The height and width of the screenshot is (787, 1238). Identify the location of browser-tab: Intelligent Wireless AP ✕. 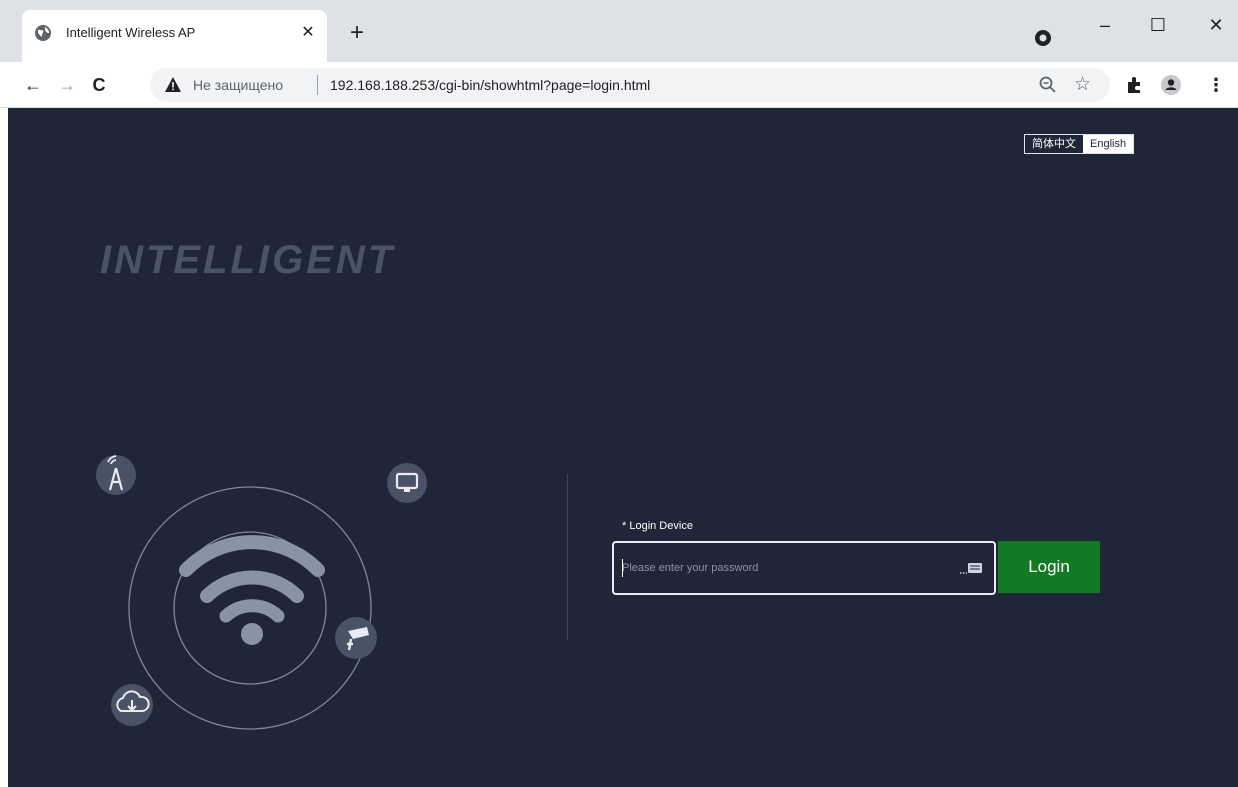
(174, 36).